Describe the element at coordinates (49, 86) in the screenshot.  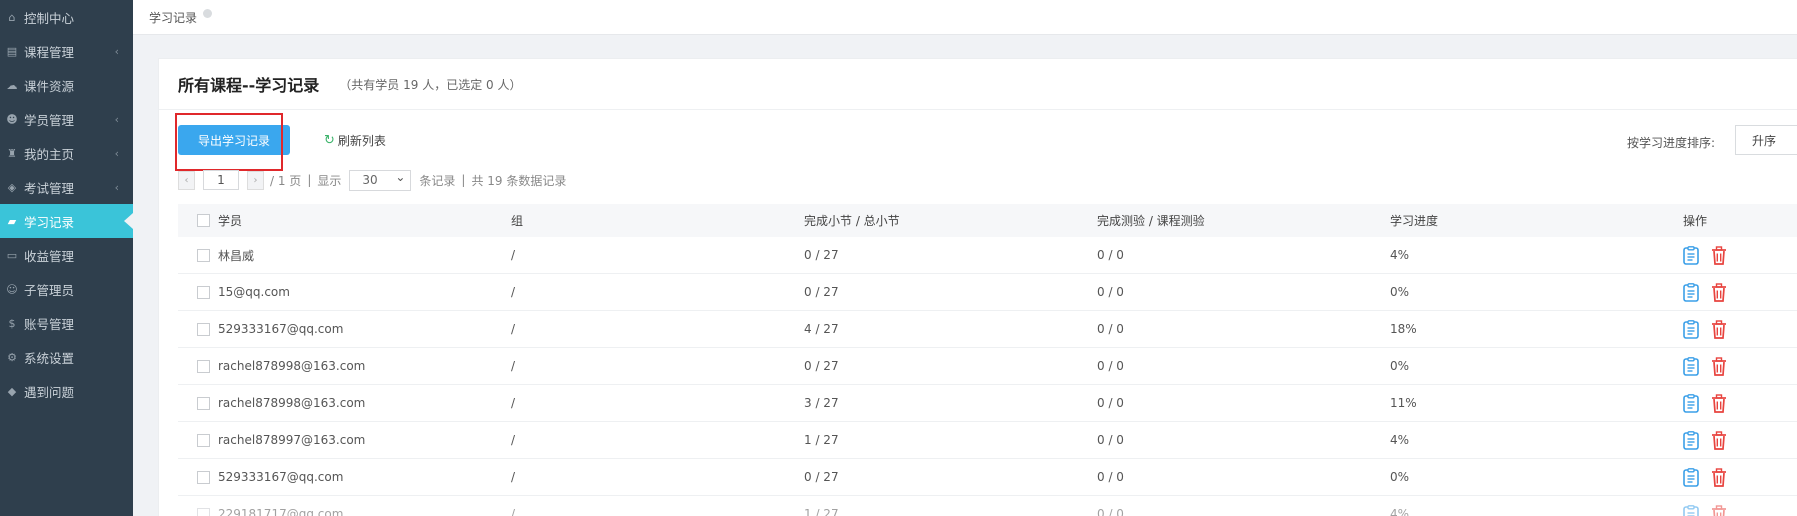
I see `sidebar-item-label: 课件资源` at that location.